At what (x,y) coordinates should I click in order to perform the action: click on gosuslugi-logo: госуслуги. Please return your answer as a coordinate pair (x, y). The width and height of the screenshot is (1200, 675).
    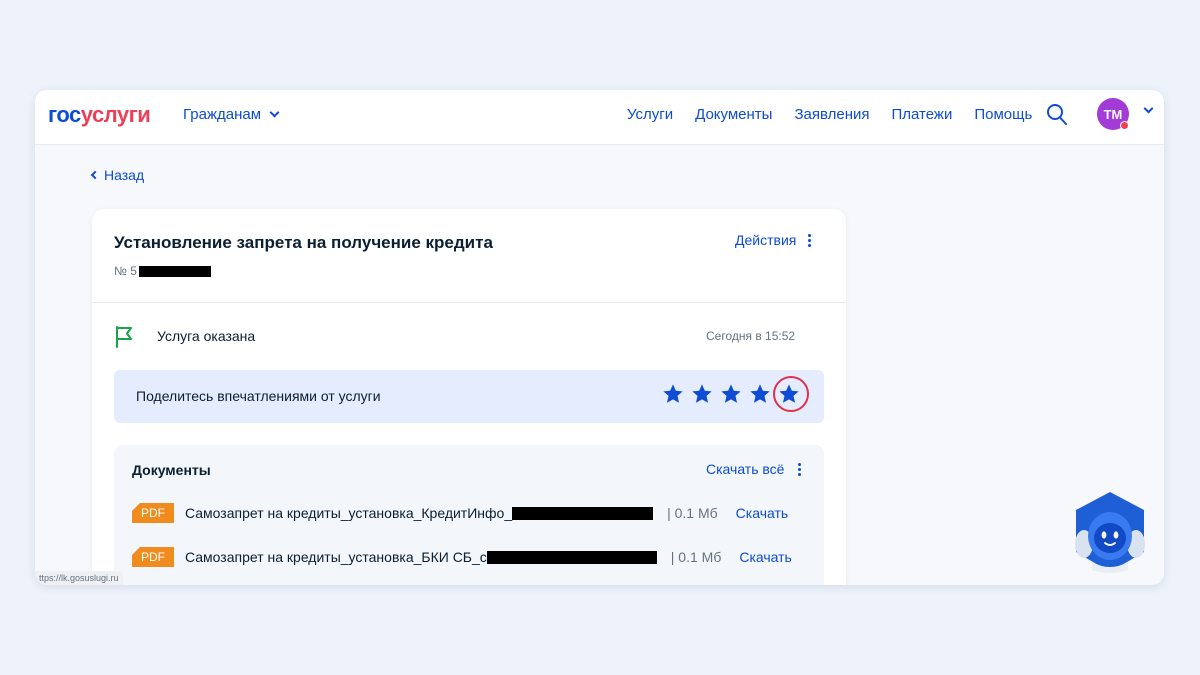
    Looking at the image, I should click on (99, 115).